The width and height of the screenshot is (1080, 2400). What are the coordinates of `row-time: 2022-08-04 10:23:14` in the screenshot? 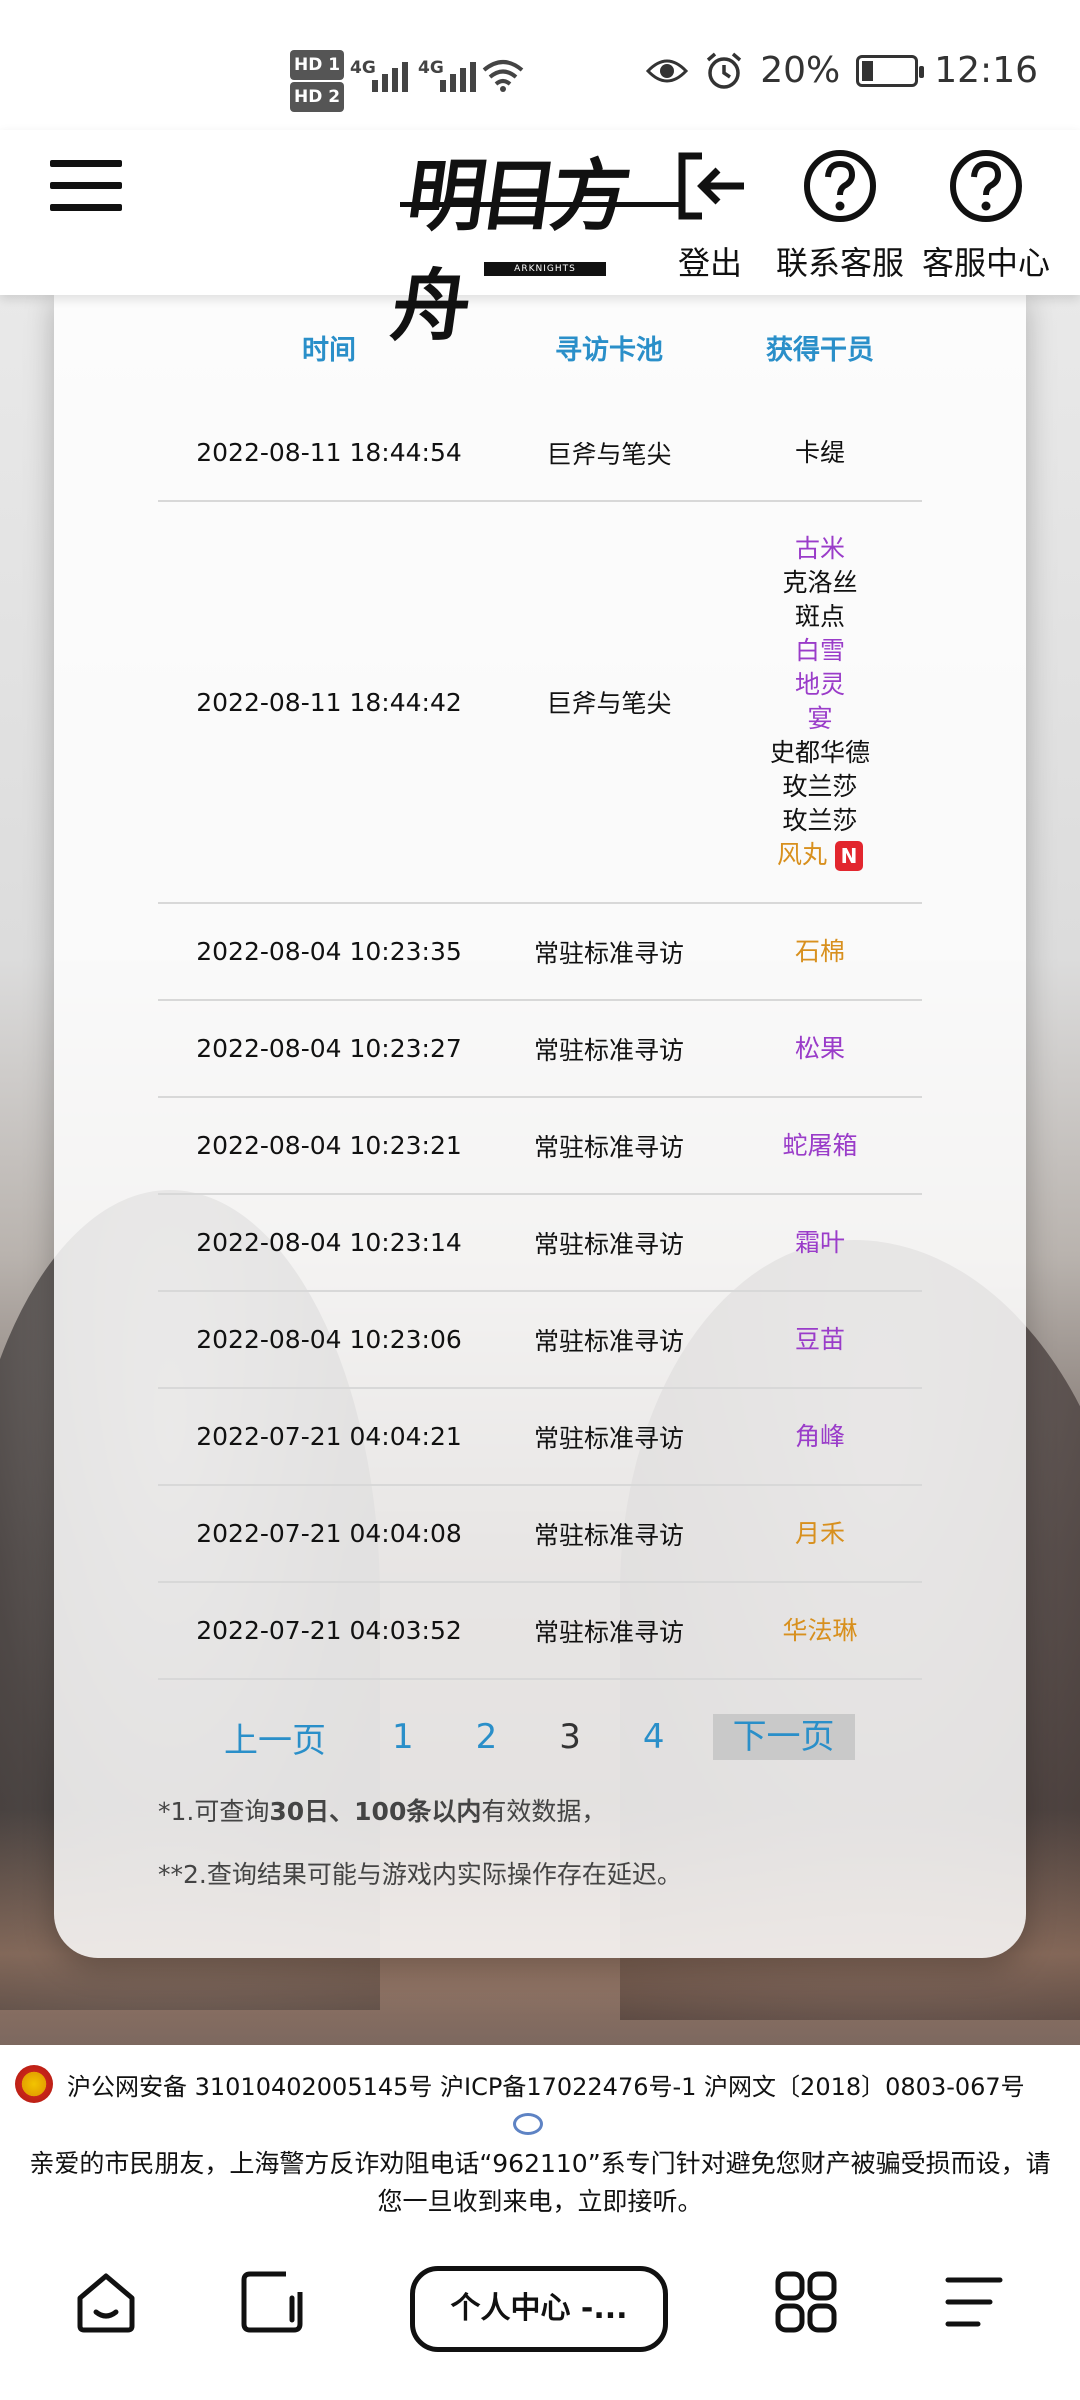 It's located at (329, 1242).